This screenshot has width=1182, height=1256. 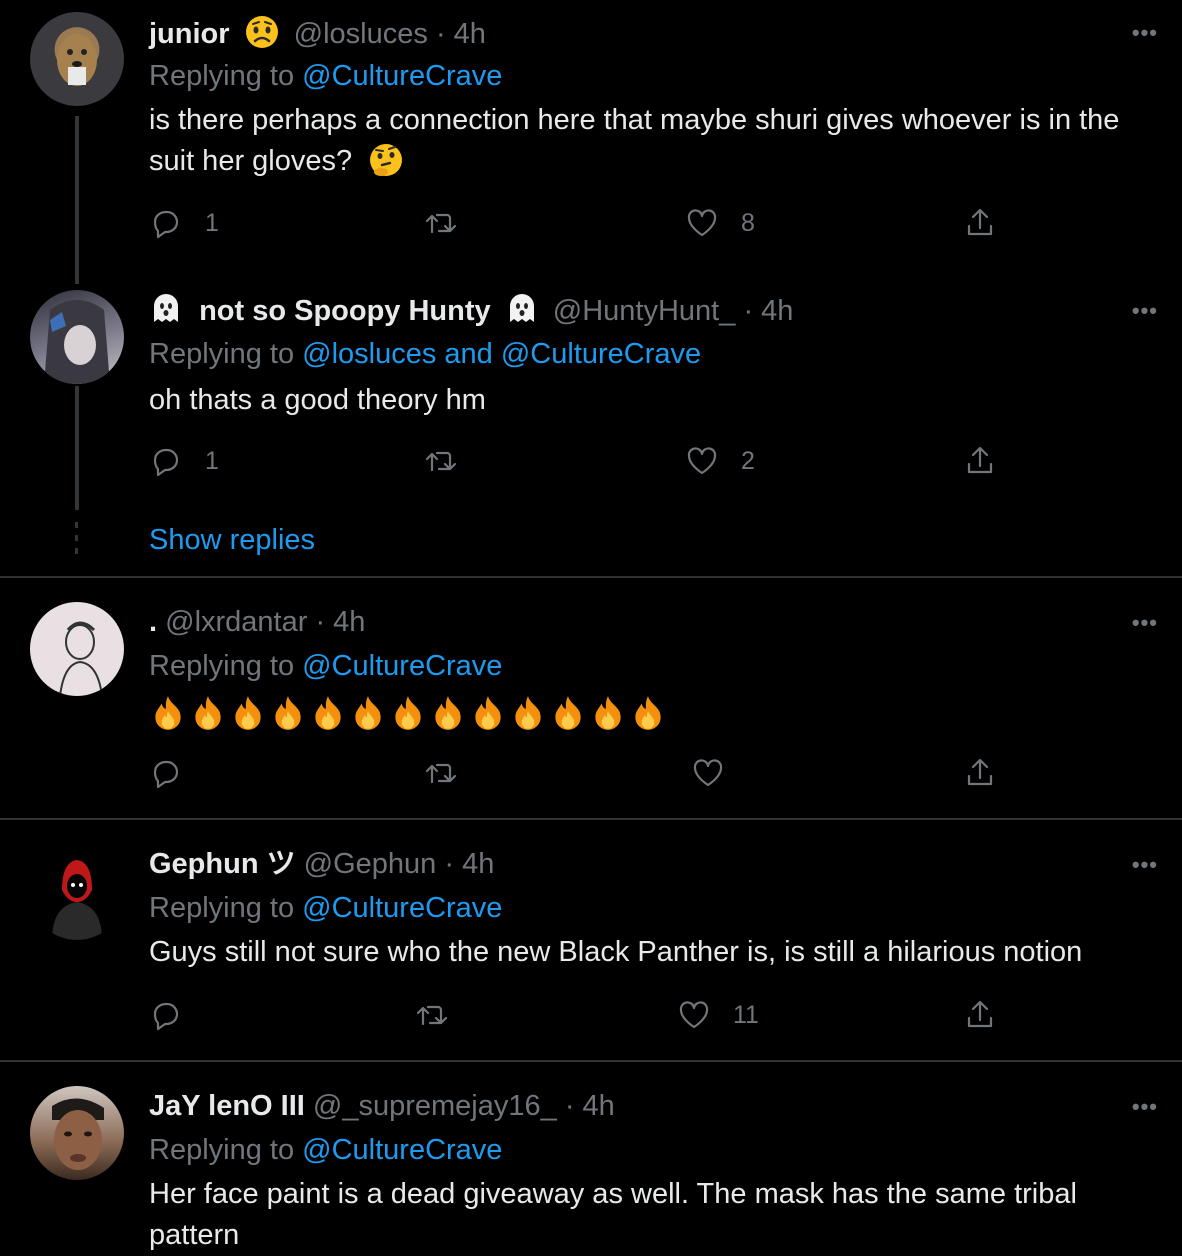 I want to click on avatar-lxrdantar, so click(x=77, y=649).